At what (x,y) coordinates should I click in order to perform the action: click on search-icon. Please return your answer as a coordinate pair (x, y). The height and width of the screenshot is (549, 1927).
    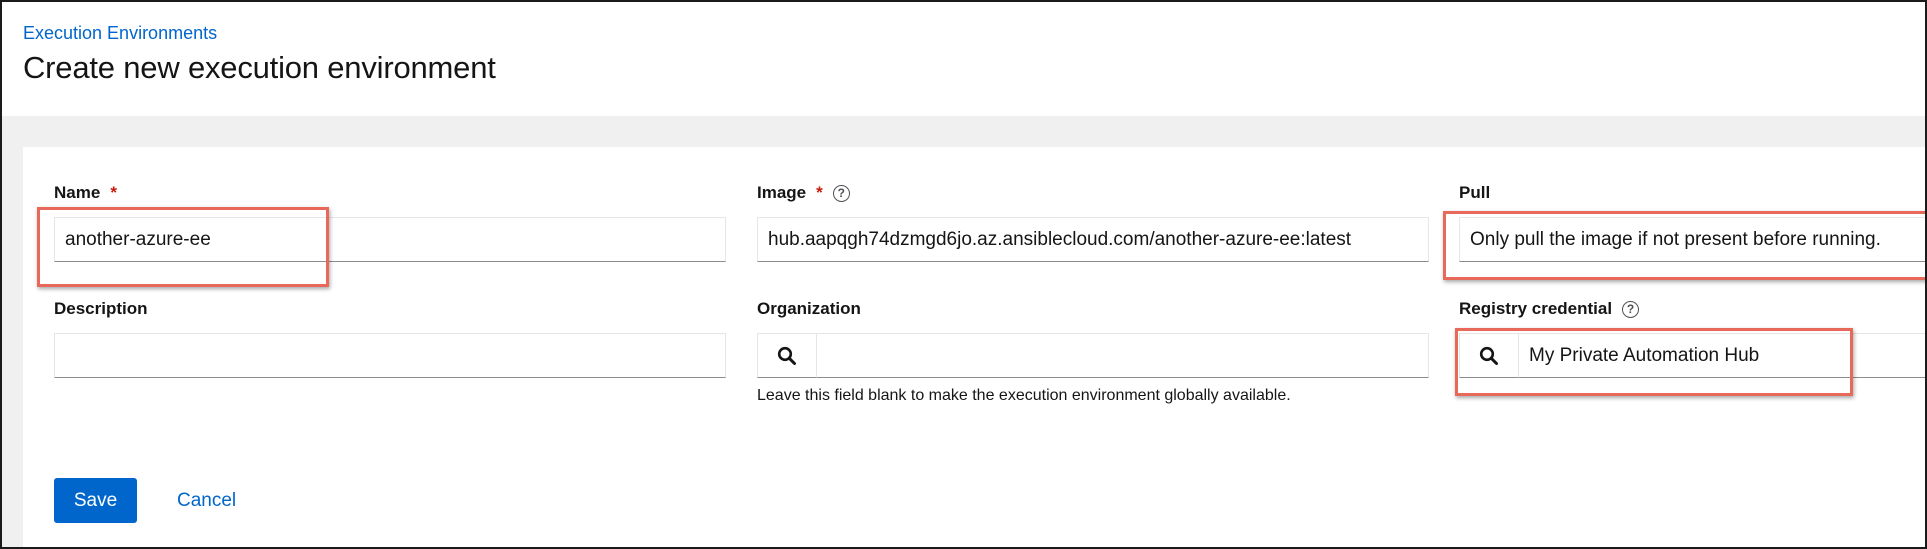
    Looking at the image, I should click on (786, 355).